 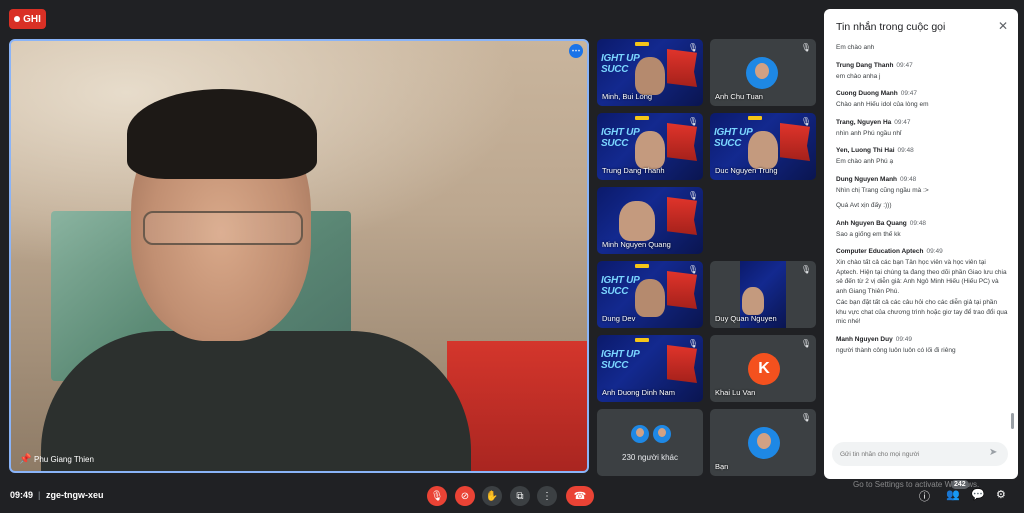 I want to click on meeting-code: zge-tngw-xeu, so click(x=75, y=495).